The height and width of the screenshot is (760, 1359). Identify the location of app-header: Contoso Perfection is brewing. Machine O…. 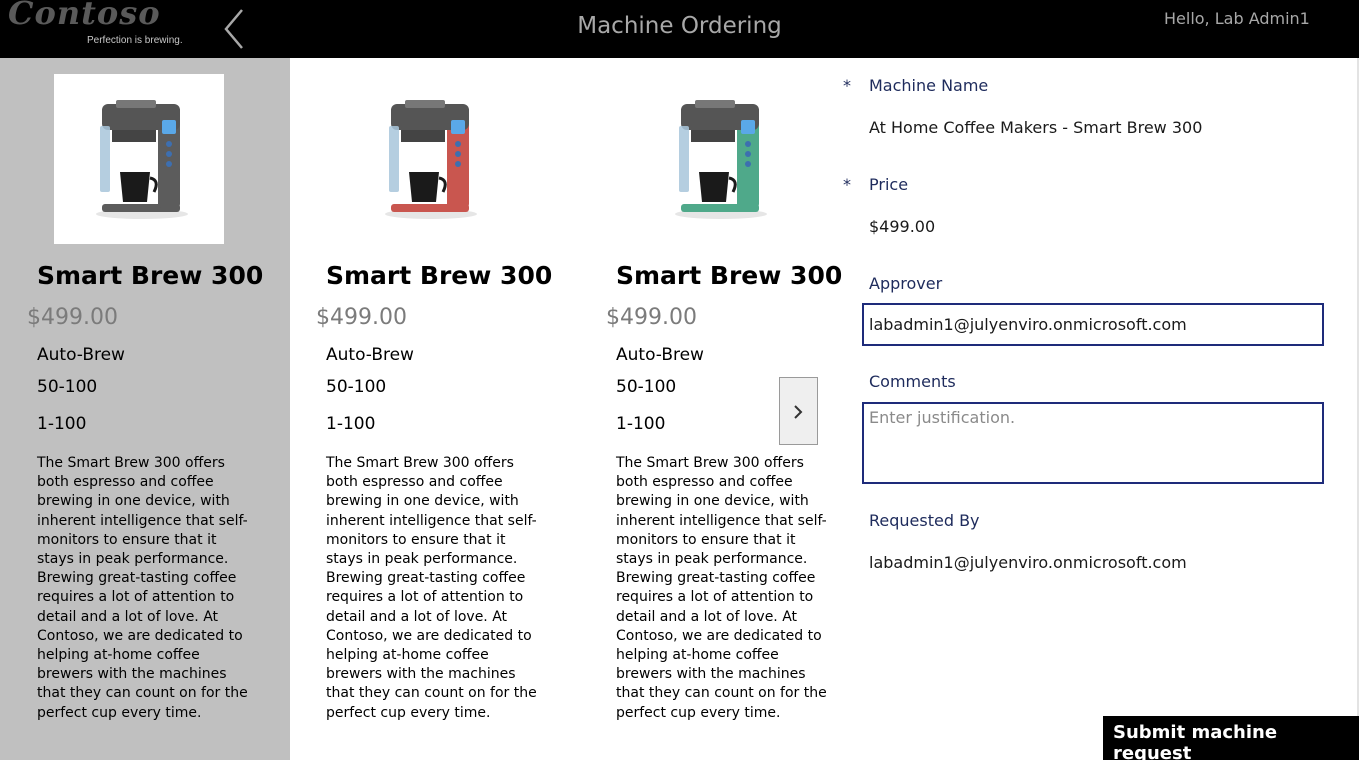
(679, 29).